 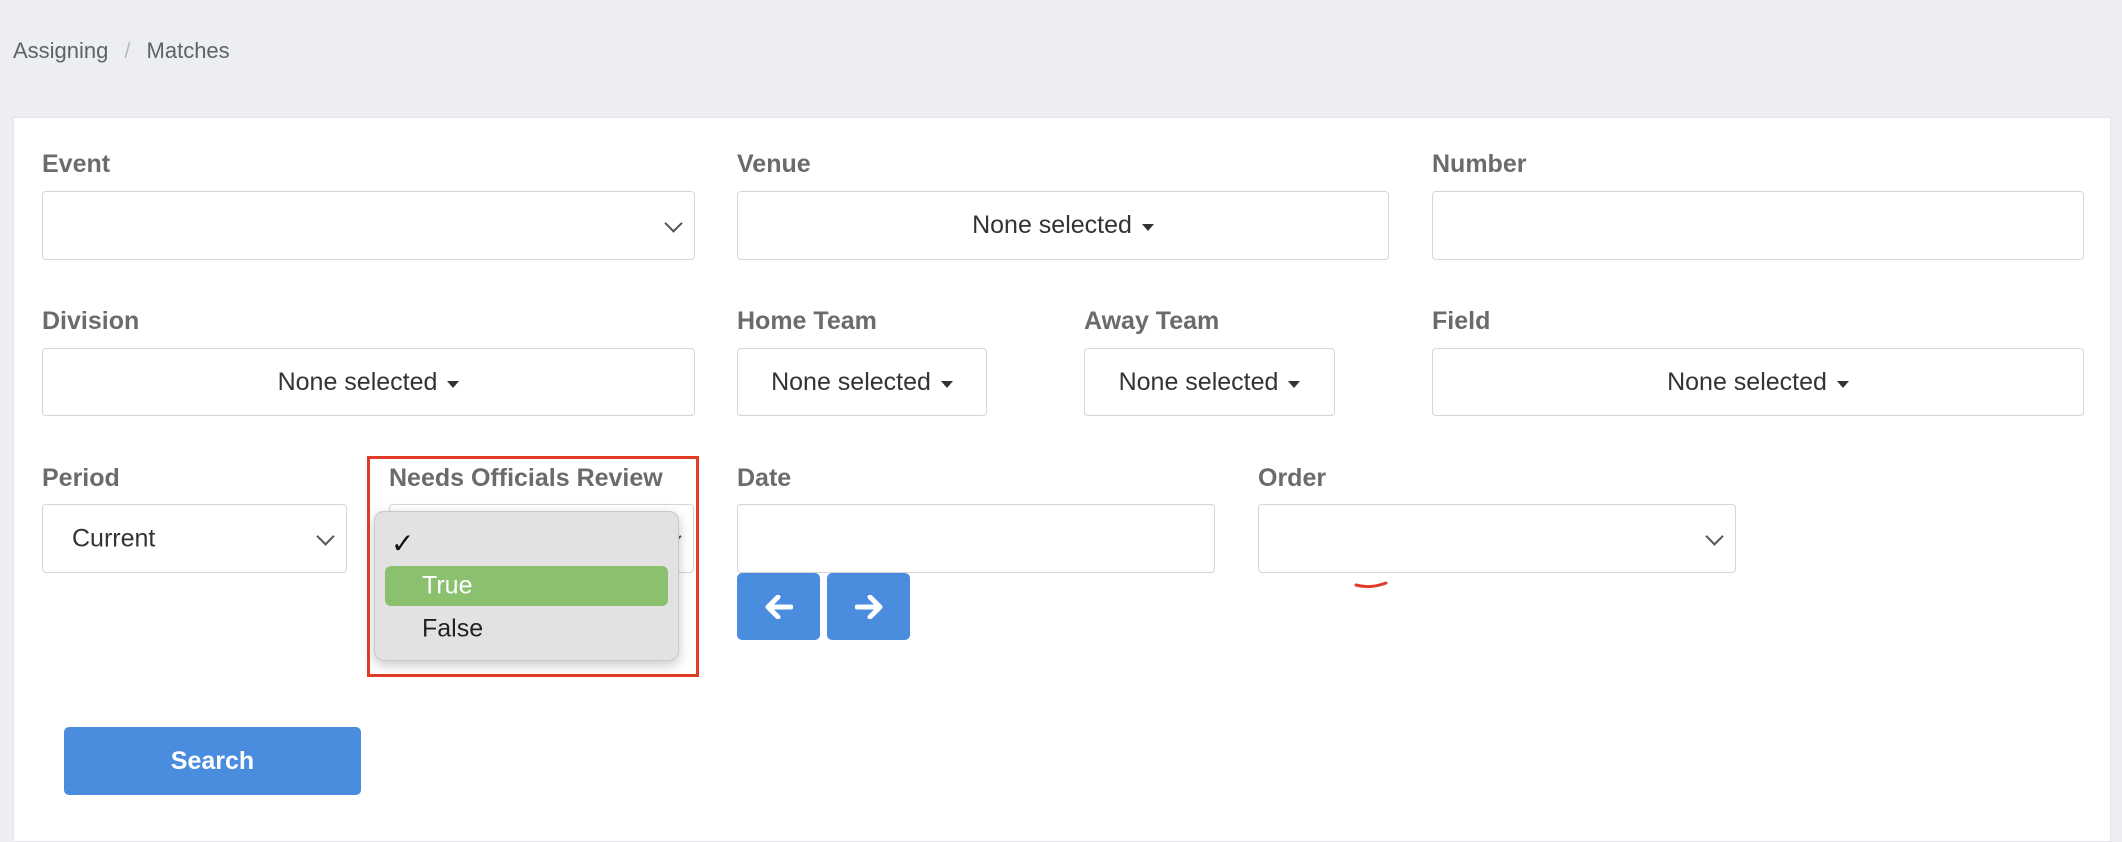 What do you see at coordinates (188, 50) in the screenshot?
I see `breadcrumb-item-matches: Matches` at bounding box center [188, 50].